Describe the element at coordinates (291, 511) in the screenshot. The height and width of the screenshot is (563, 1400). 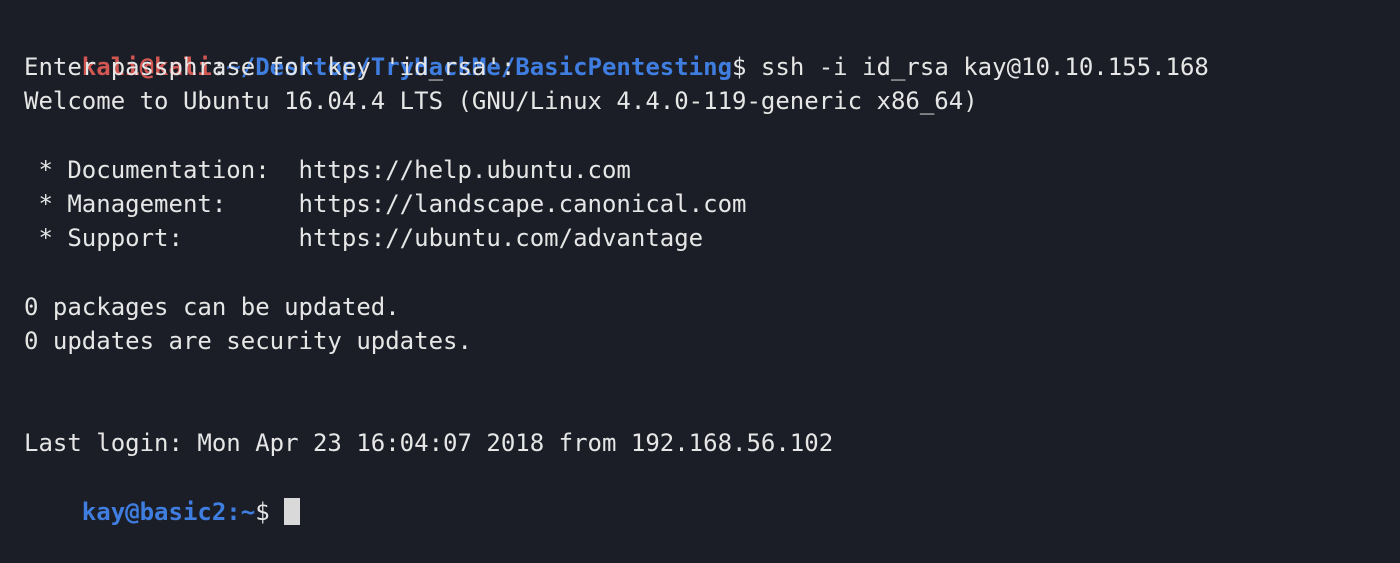
I see `terminal-cursor` at that location.